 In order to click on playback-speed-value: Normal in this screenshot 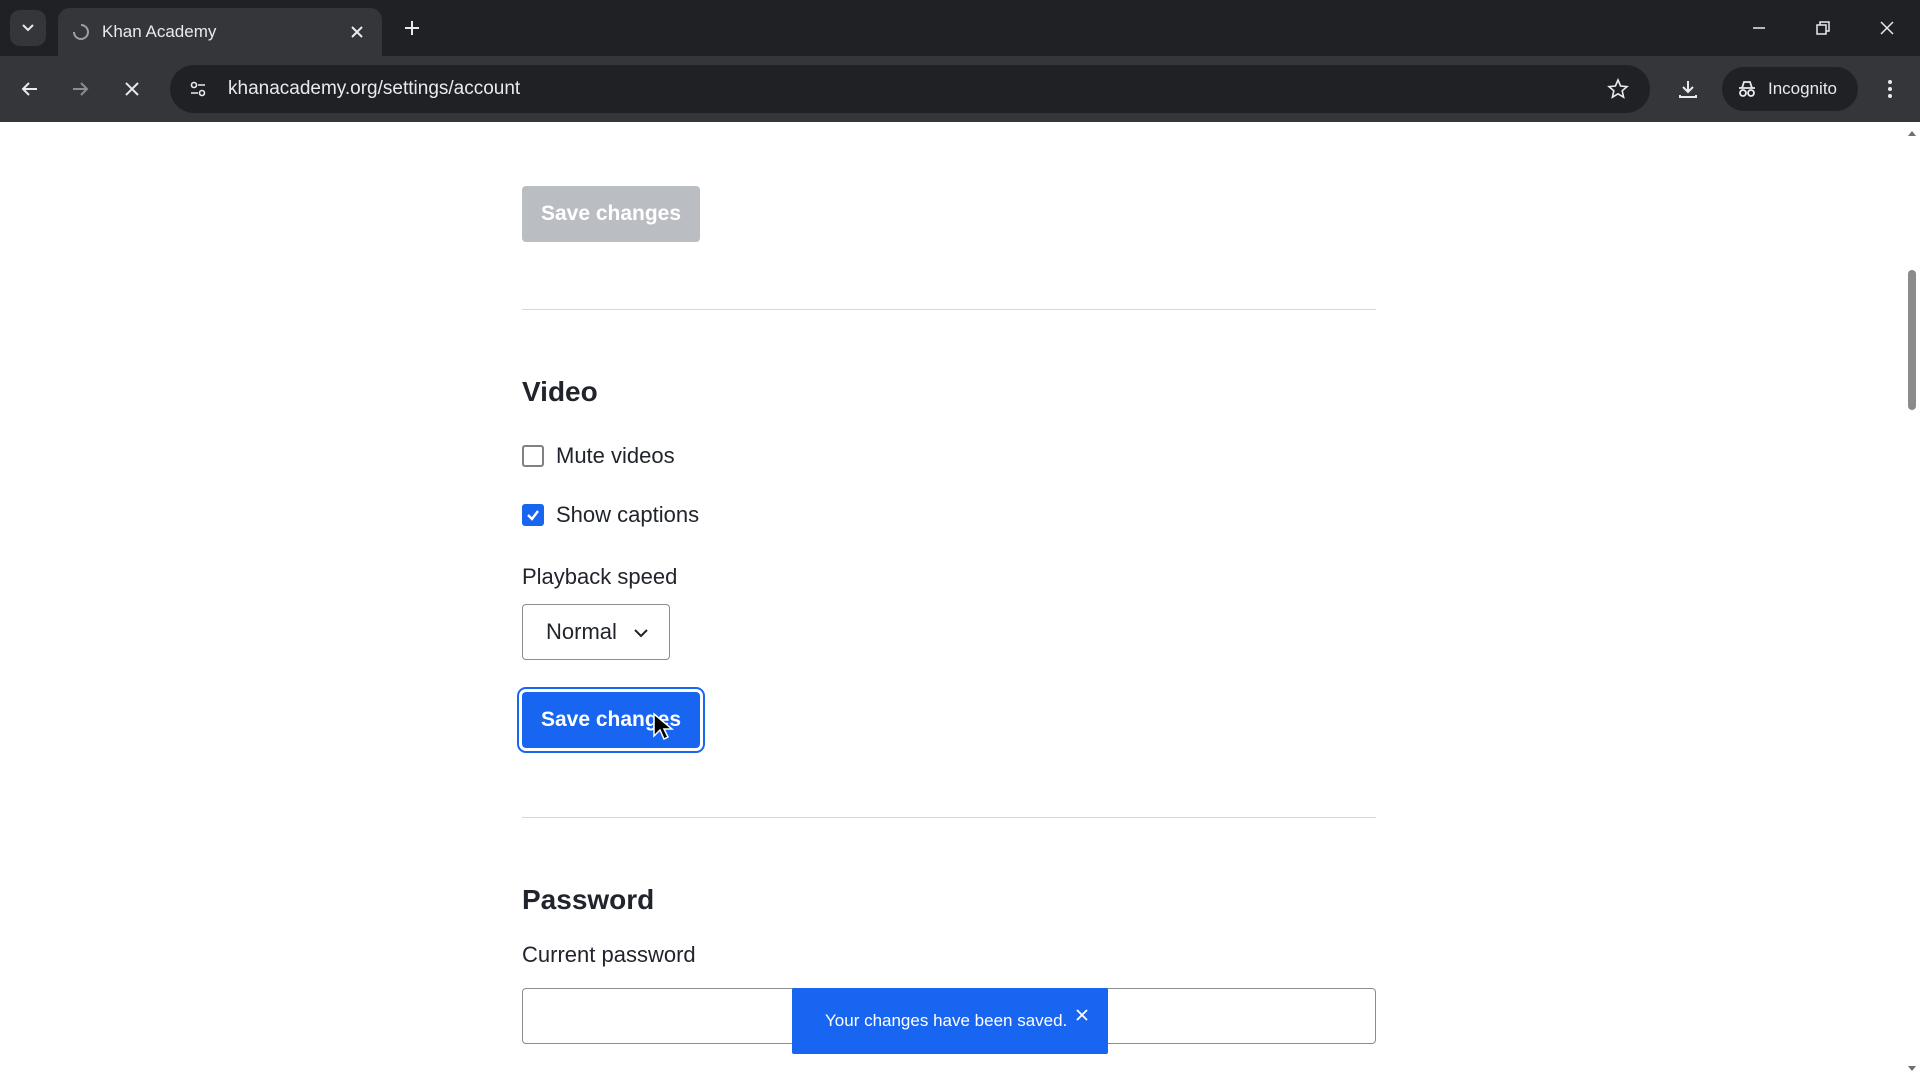, I will do `click(581, 631)`.